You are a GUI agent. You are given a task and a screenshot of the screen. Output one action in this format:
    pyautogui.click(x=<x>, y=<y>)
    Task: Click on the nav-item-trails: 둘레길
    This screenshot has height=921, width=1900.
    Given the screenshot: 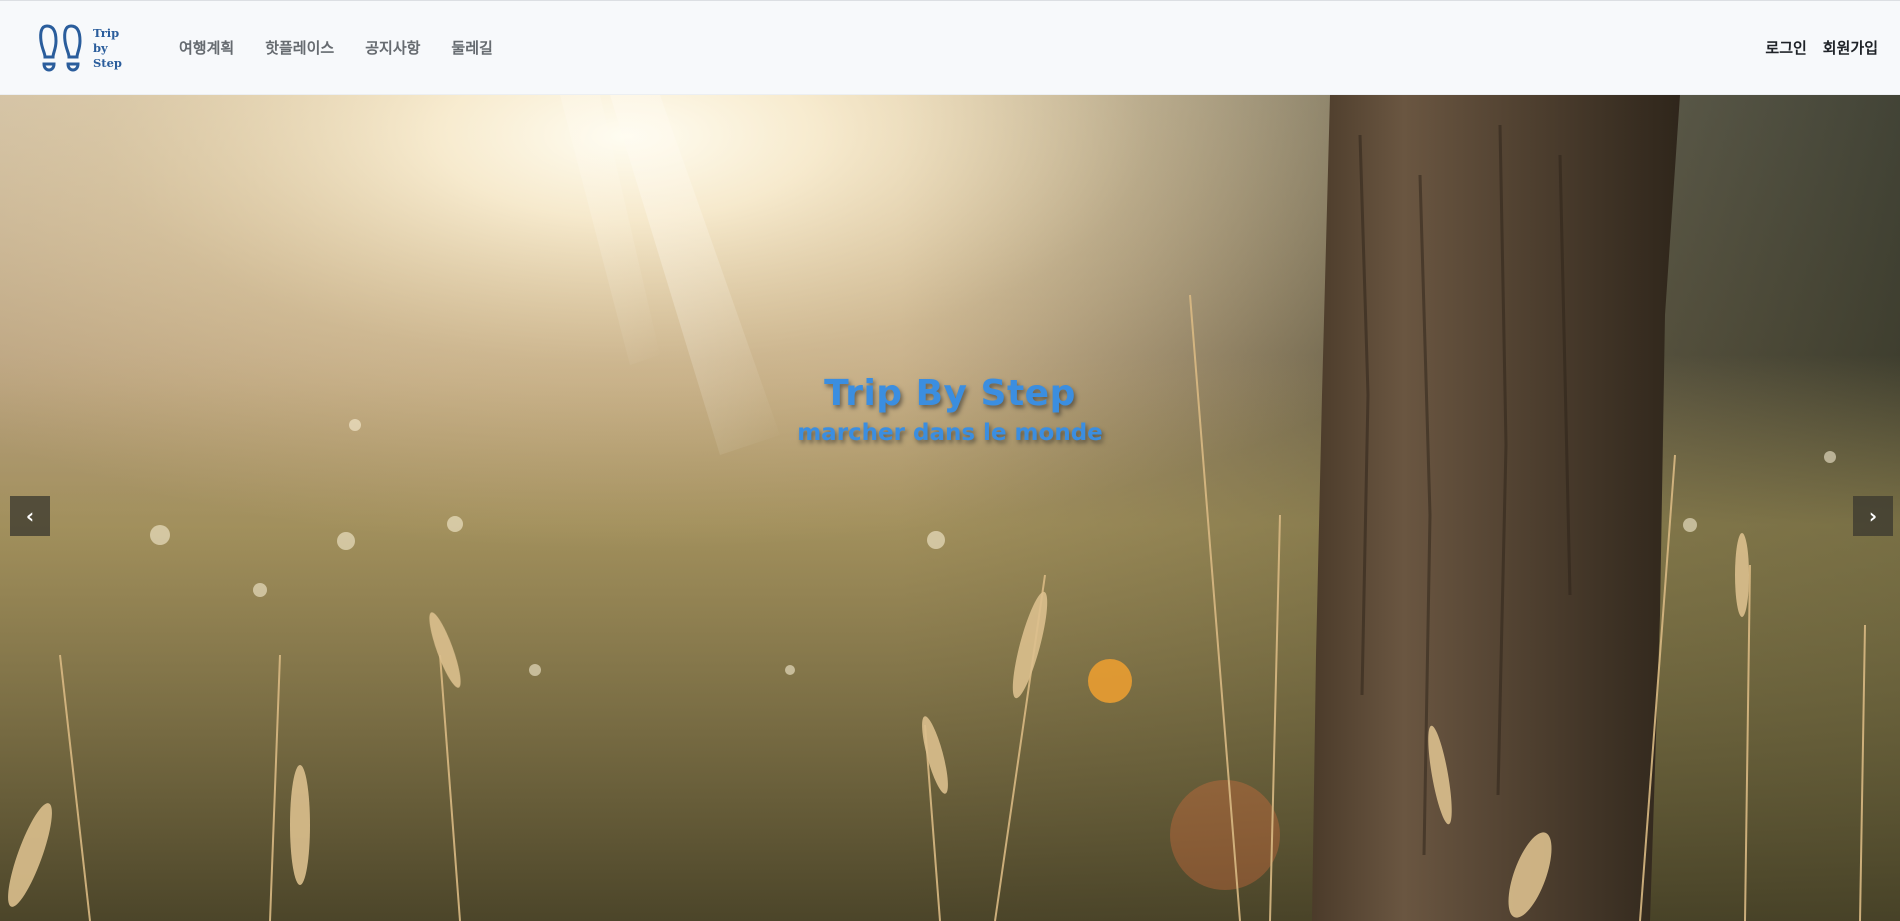 What is the action you would take?
    pyautogui.click(x=471, y=47)
    